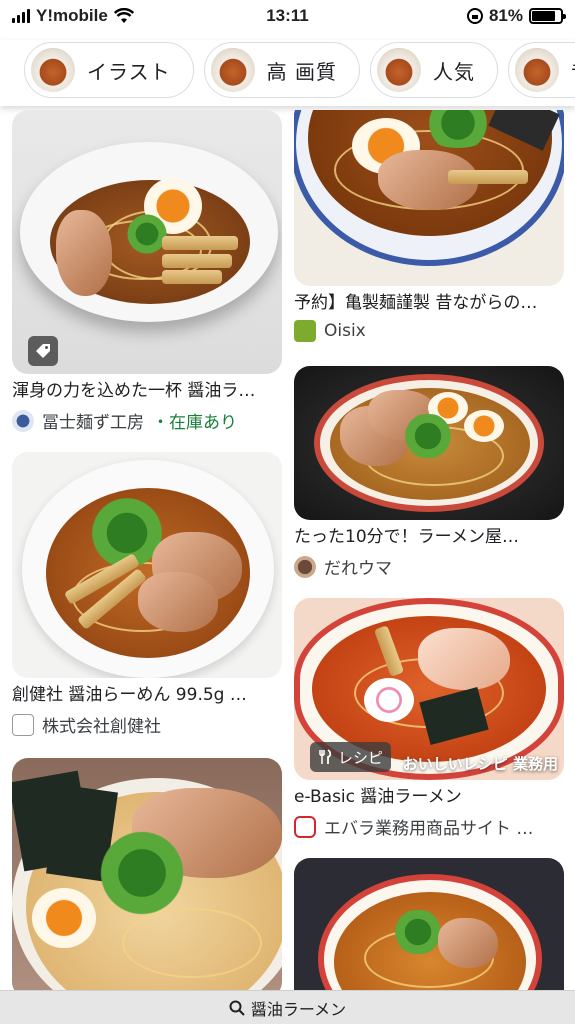 The width and height of the screenshot is (575, 1024). I want to click on chip-illustration: イラスト, so click(109, 70).